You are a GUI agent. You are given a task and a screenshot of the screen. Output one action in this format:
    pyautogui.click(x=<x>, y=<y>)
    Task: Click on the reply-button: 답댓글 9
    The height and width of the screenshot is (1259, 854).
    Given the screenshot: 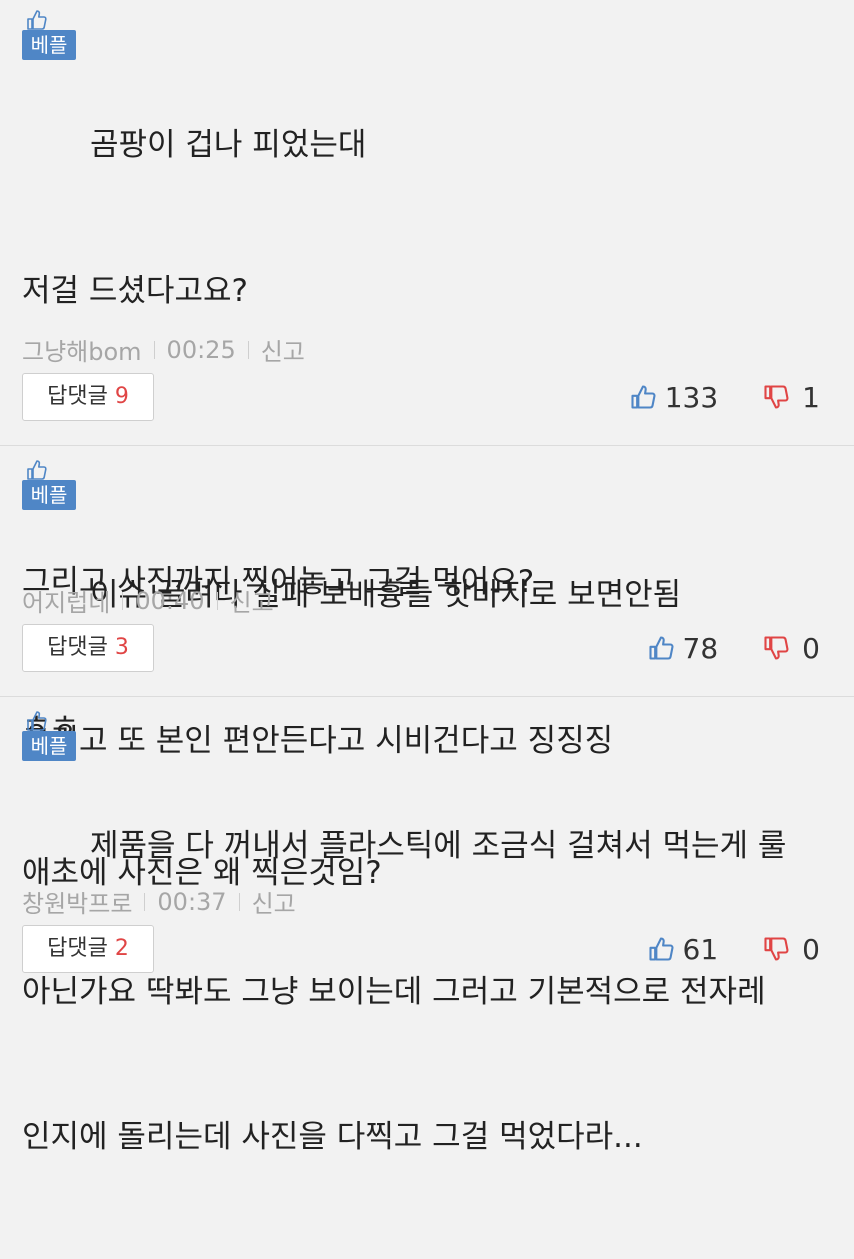 What is the action you would take?
    pyautogui.click(x=88, y=397)
    